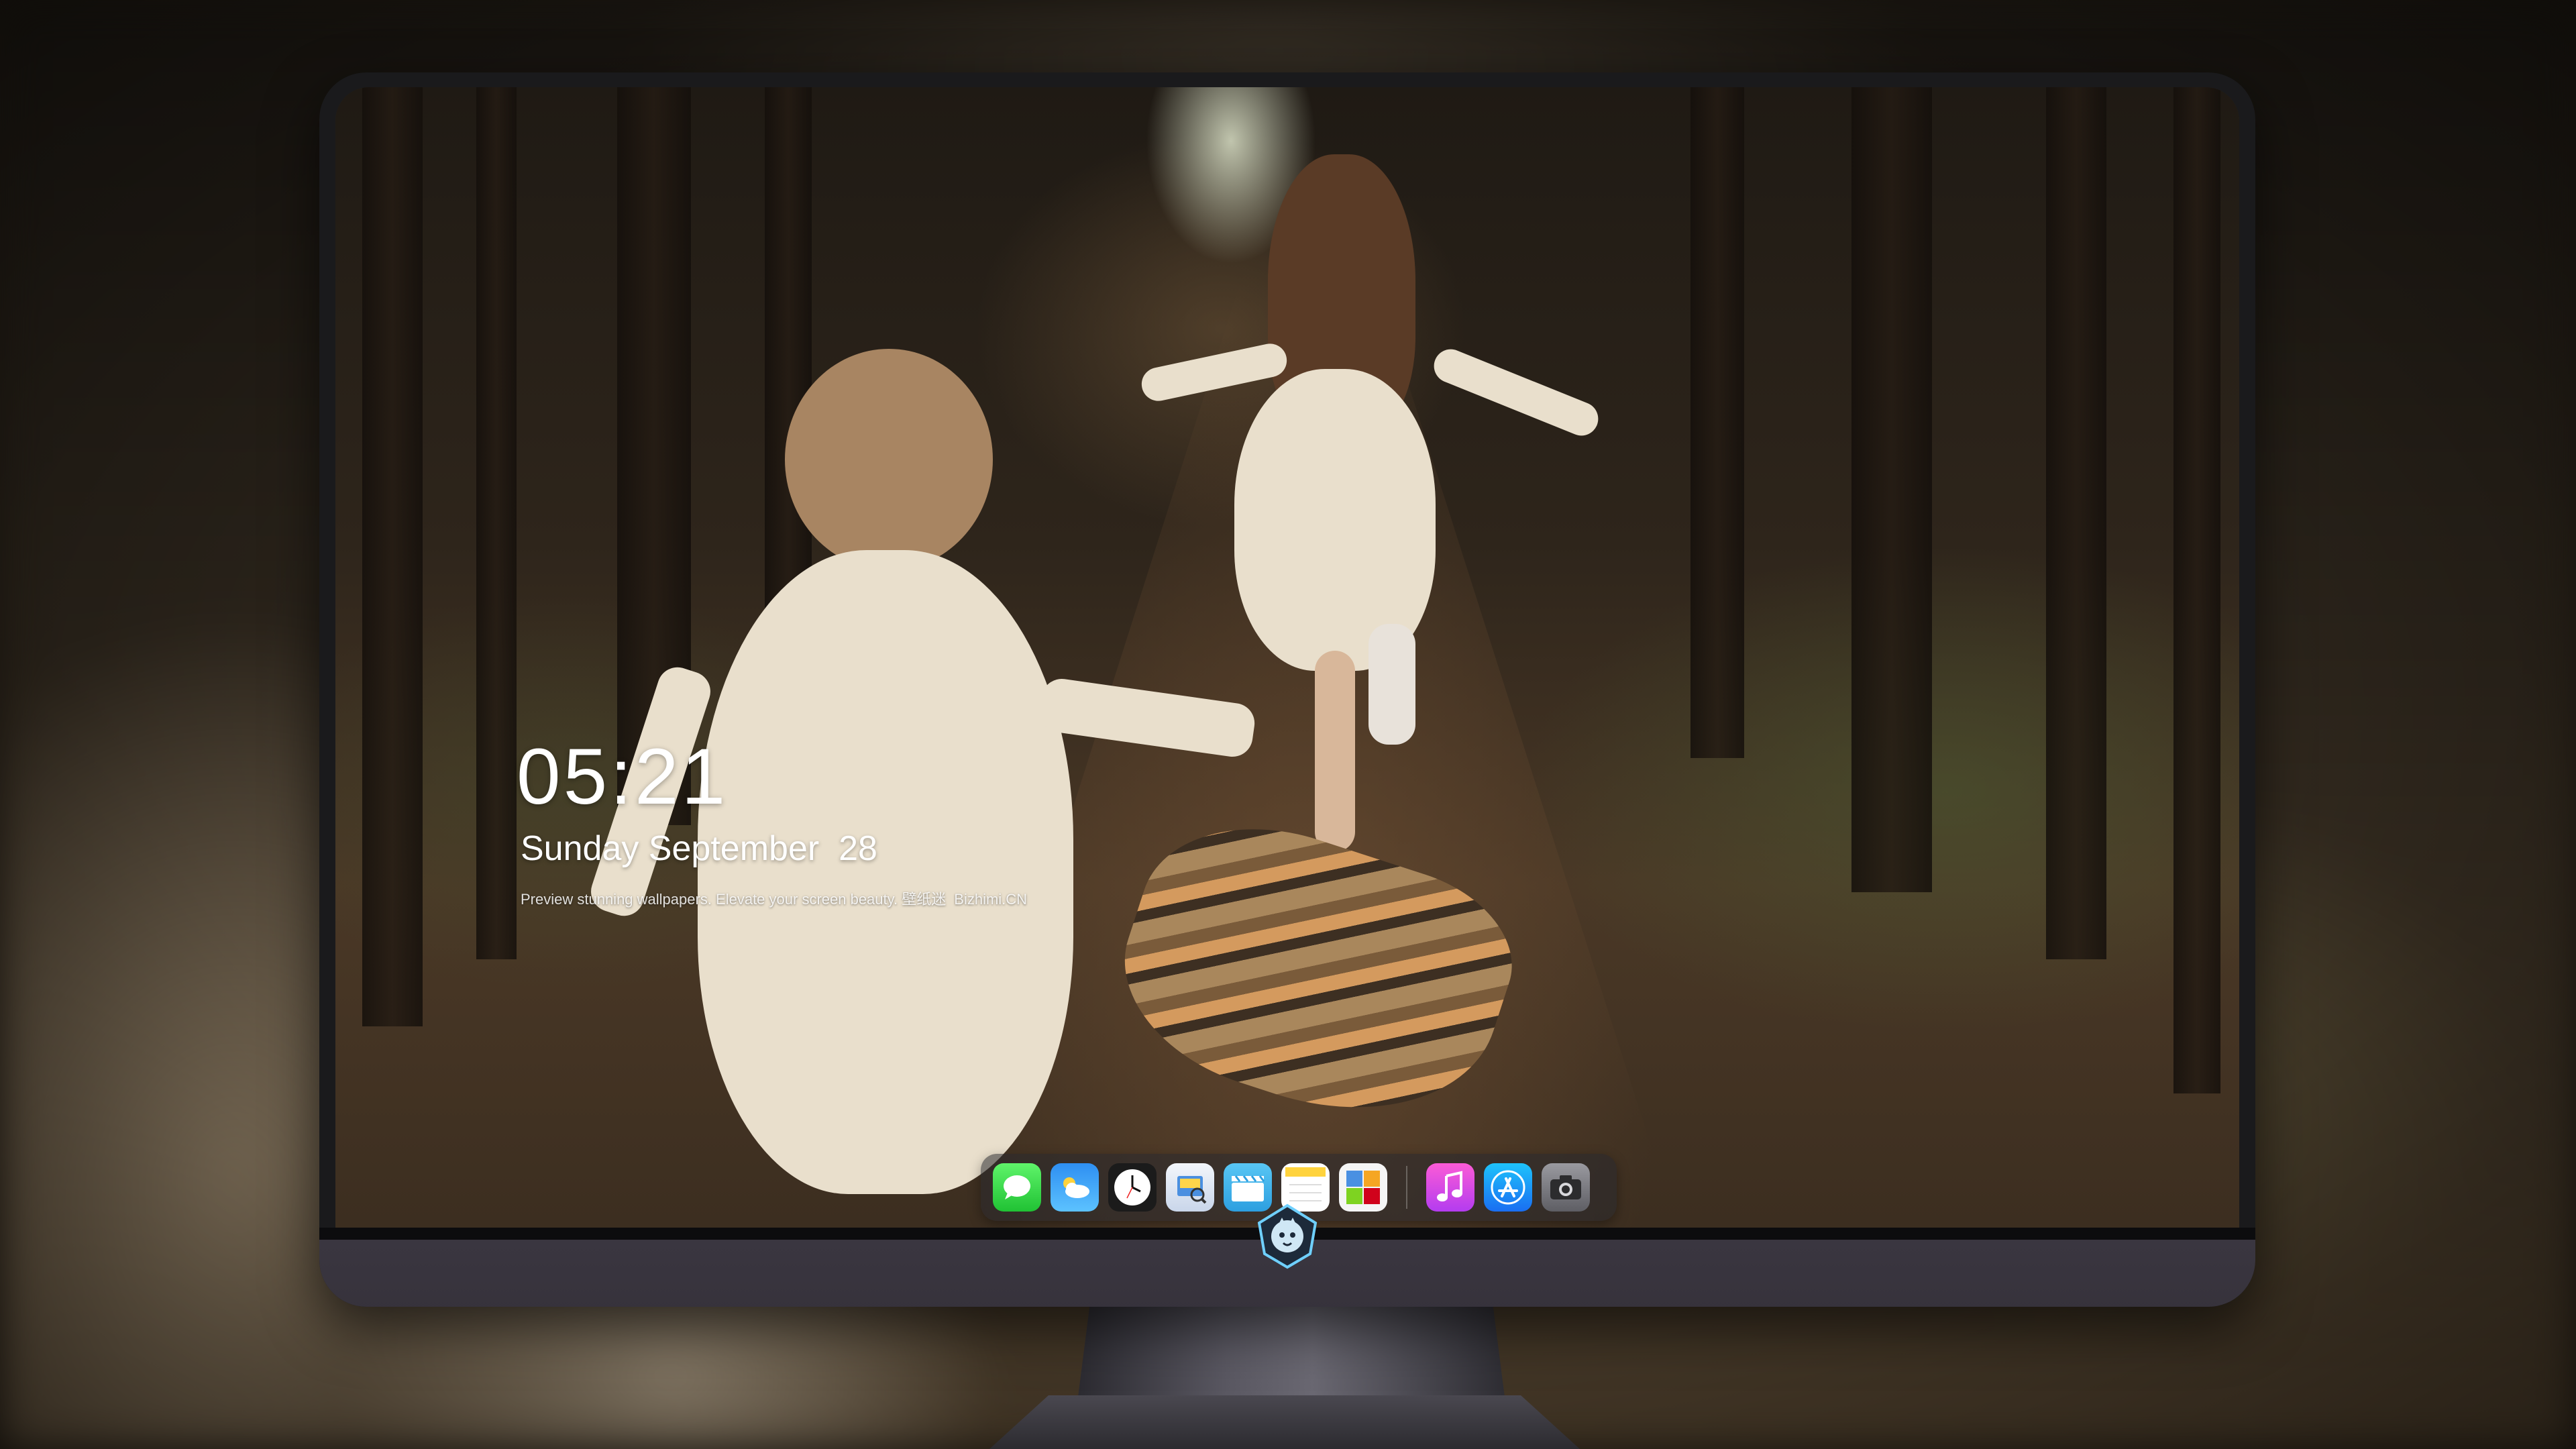  I want to click on music-icon, so click(1450, 1187).